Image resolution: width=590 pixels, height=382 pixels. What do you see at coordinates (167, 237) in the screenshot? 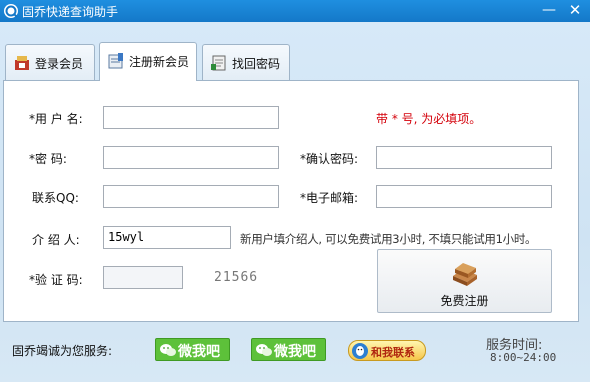
I see `referrer-field: 15wyl` at bounding box center [167, 237].